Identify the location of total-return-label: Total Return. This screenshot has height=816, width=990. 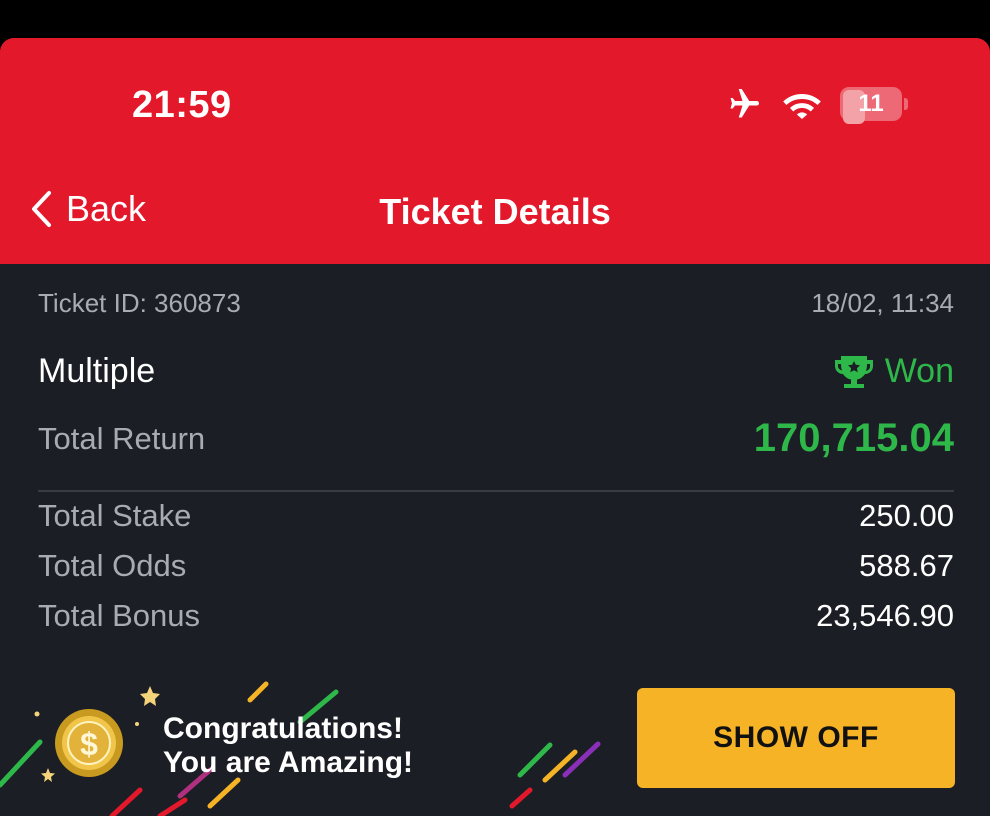
(122, 438).